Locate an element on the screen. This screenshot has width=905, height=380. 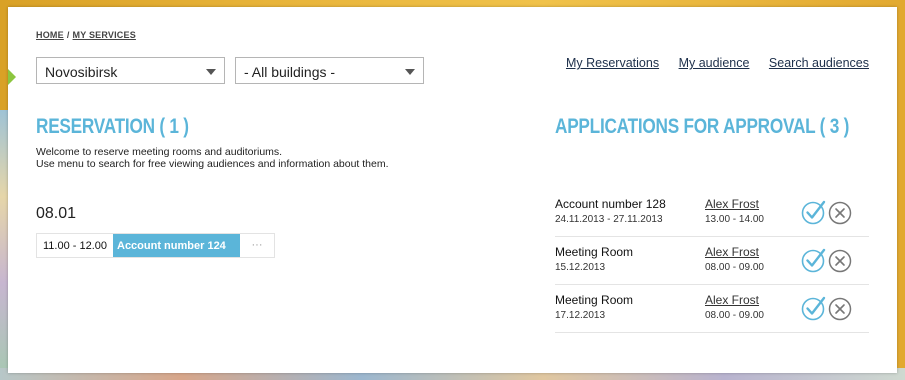
search-audiences-link: Search audiences is located at coordinates (819, 63).